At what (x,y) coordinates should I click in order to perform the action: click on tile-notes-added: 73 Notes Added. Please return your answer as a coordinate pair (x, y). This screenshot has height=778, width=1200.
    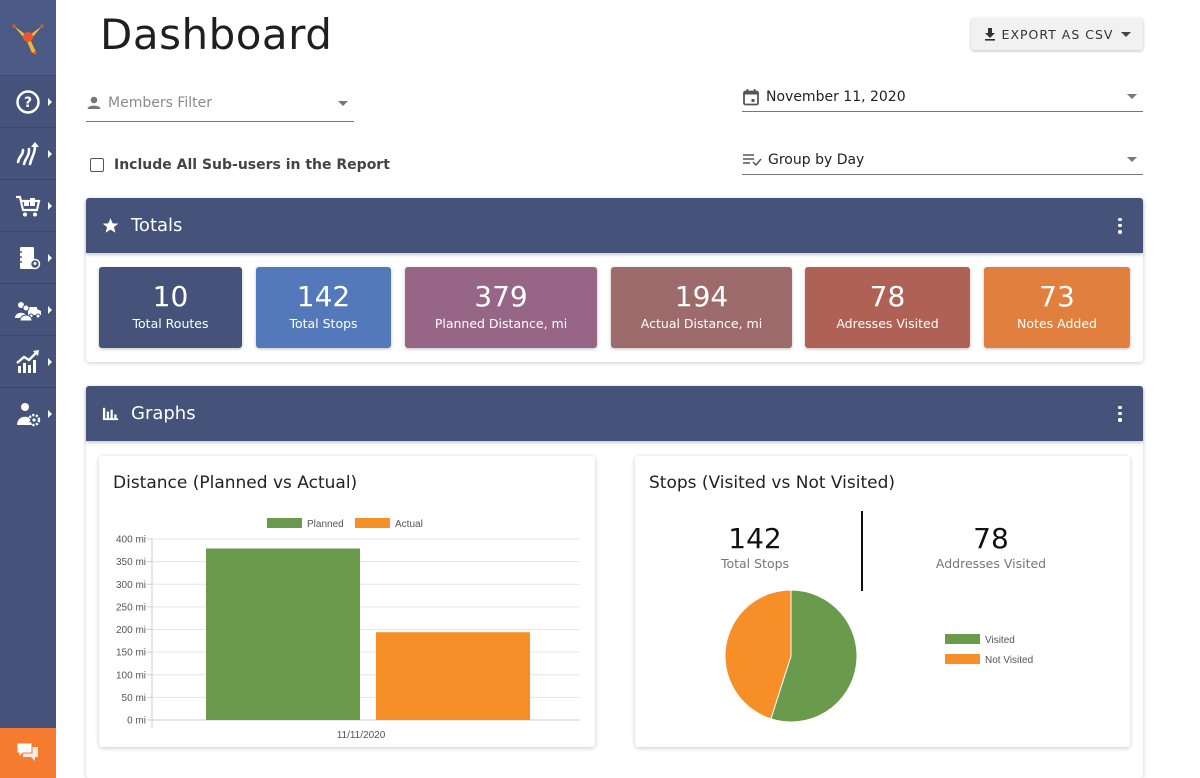
    Looking at the image, I should click on (1057, 307).